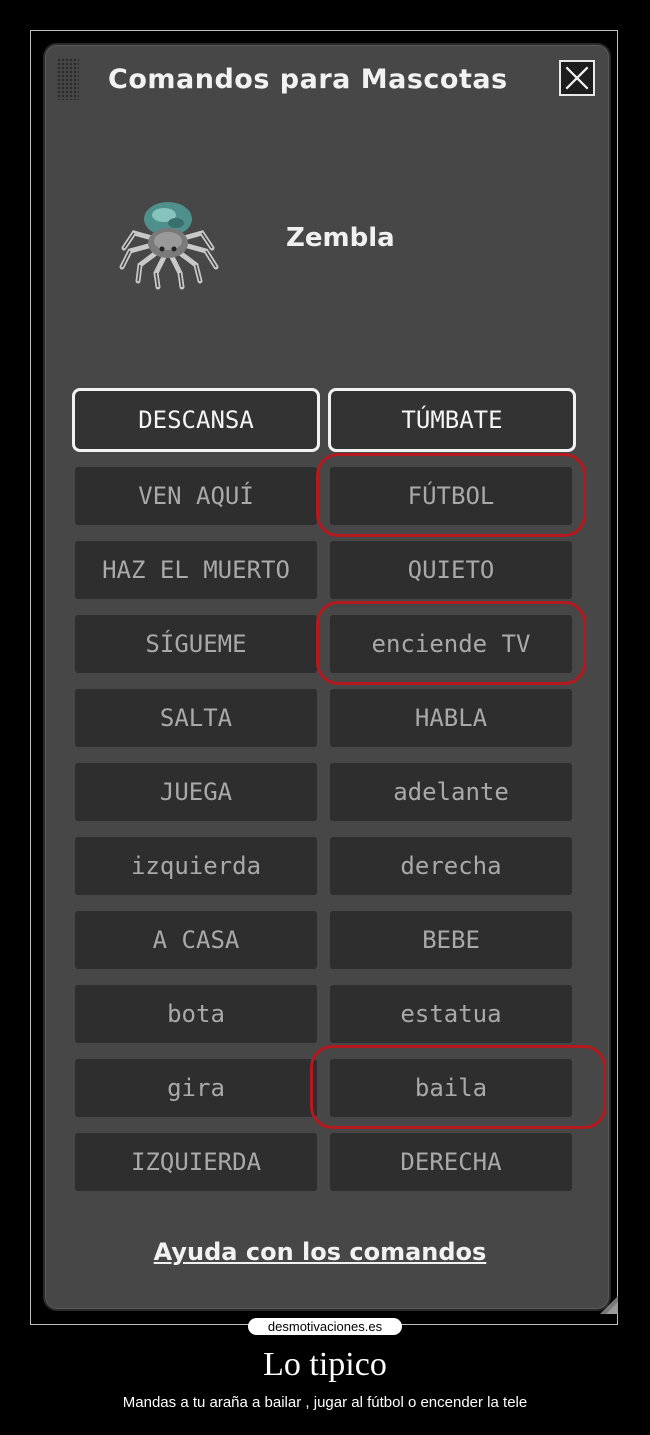 This screenshot has width=650, height=1435. What do you see at coordinates (340, 238) in the screenshot?
I see `pet-name: Zembla` at bounding box center [340, 238].